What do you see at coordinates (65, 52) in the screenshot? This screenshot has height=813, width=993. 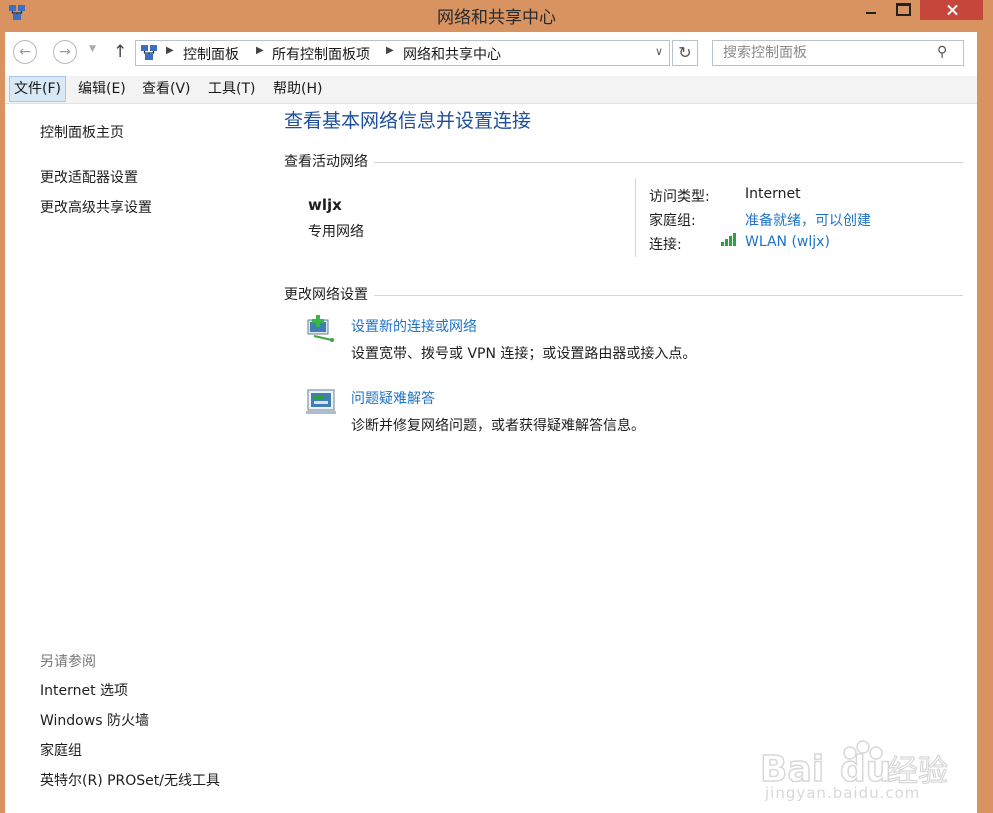 I see `forward-arrow-icon: →` at bounding box center [65, 52].